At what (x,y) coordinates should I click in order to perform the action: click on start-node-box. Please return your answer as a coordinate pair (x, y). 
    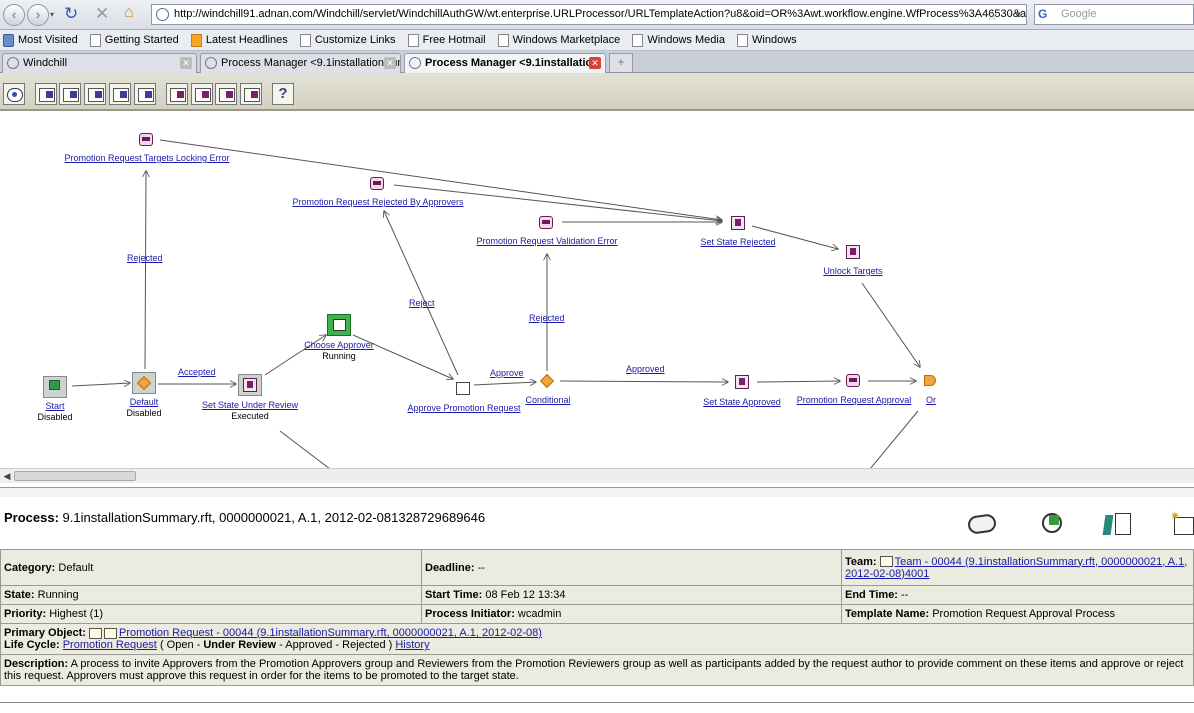
    Looking at the image, I should click on (55, 387).